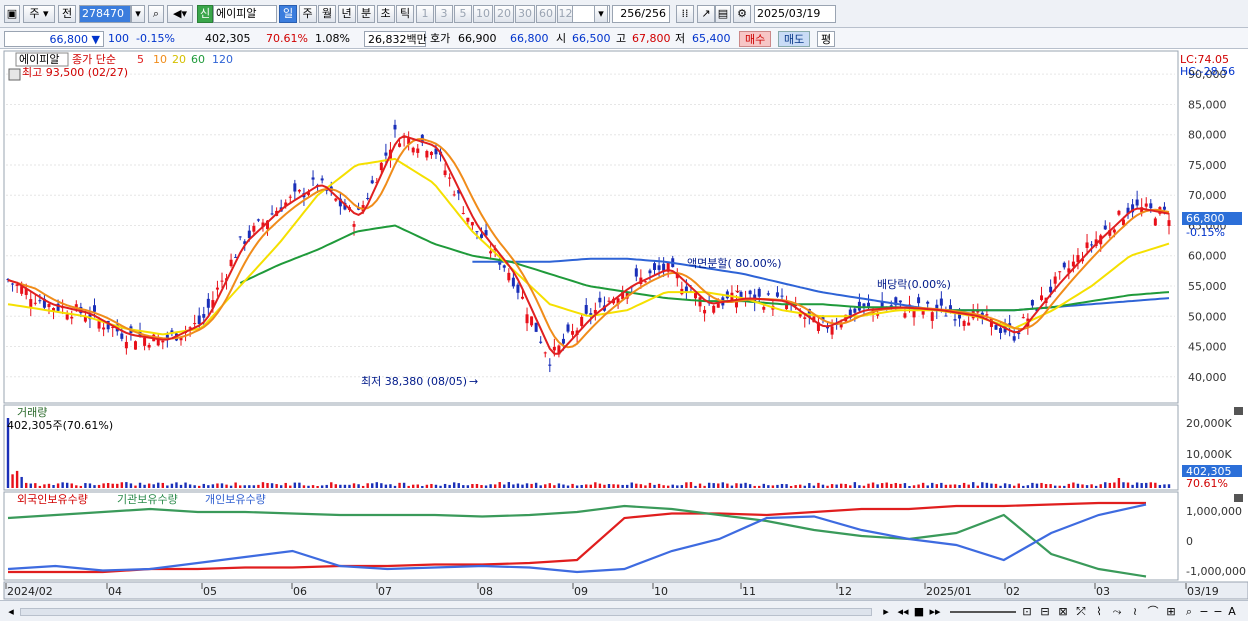 The height and width of the screenshot is (621, 1248). I want to click on grid-icon: ⁞⁞, so click(685, 14).